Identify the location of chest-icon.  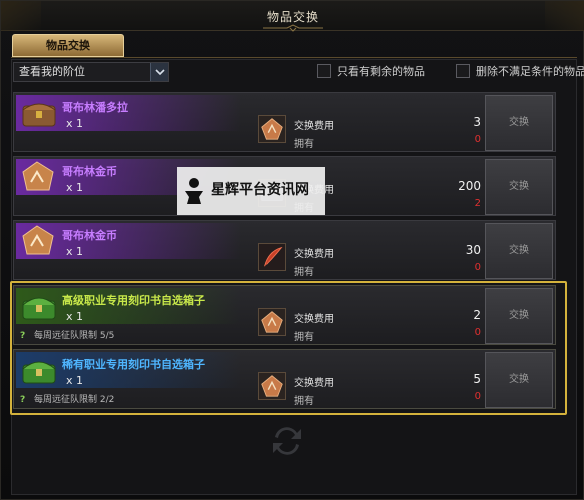
(39, 115).